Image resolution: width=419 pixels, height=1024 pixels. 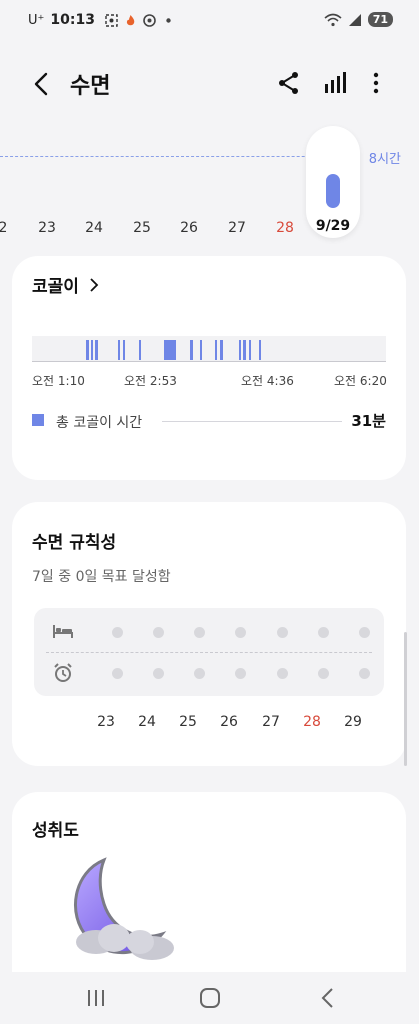 I want to click on regularity-divider, so click(x=209, y=652).